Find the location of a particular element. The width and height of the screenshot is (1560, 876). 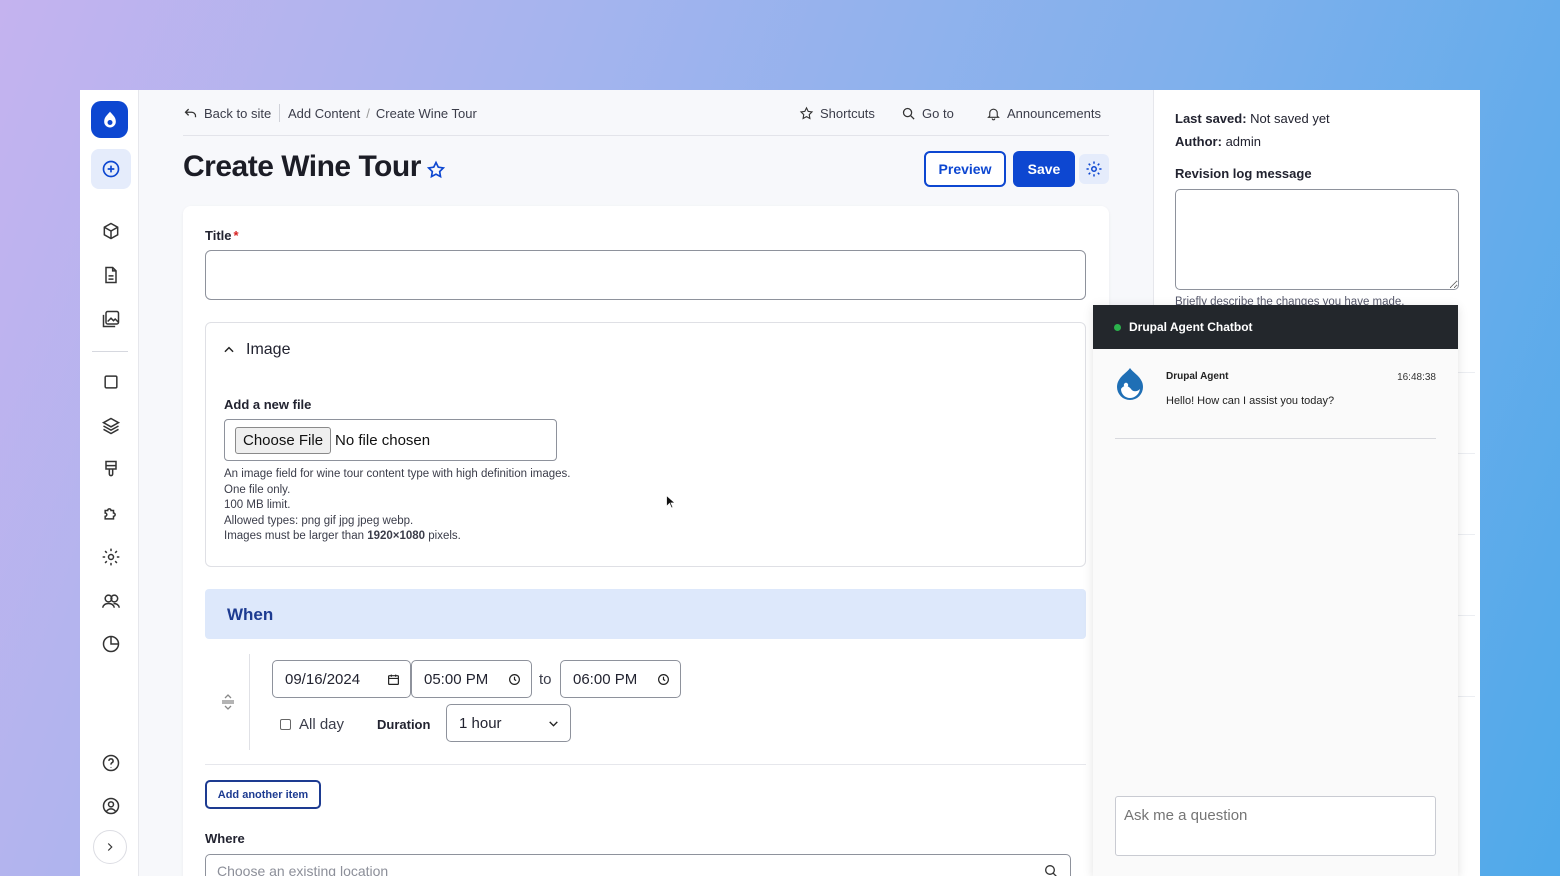

where-label: Where is located at coordinates (225, 838).